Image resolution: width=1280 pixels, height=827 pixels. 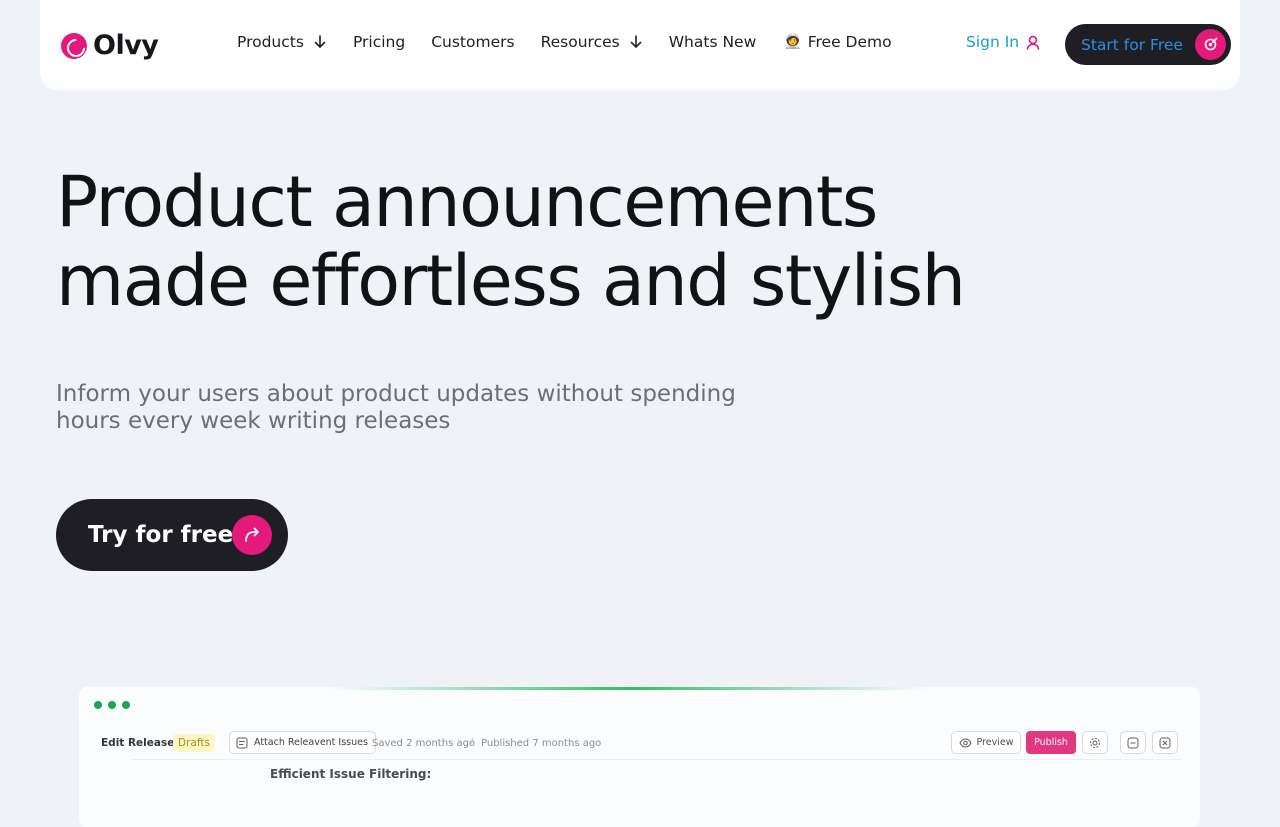 I want to click on nav-item-label: Resources, so click(x=580, y=42).